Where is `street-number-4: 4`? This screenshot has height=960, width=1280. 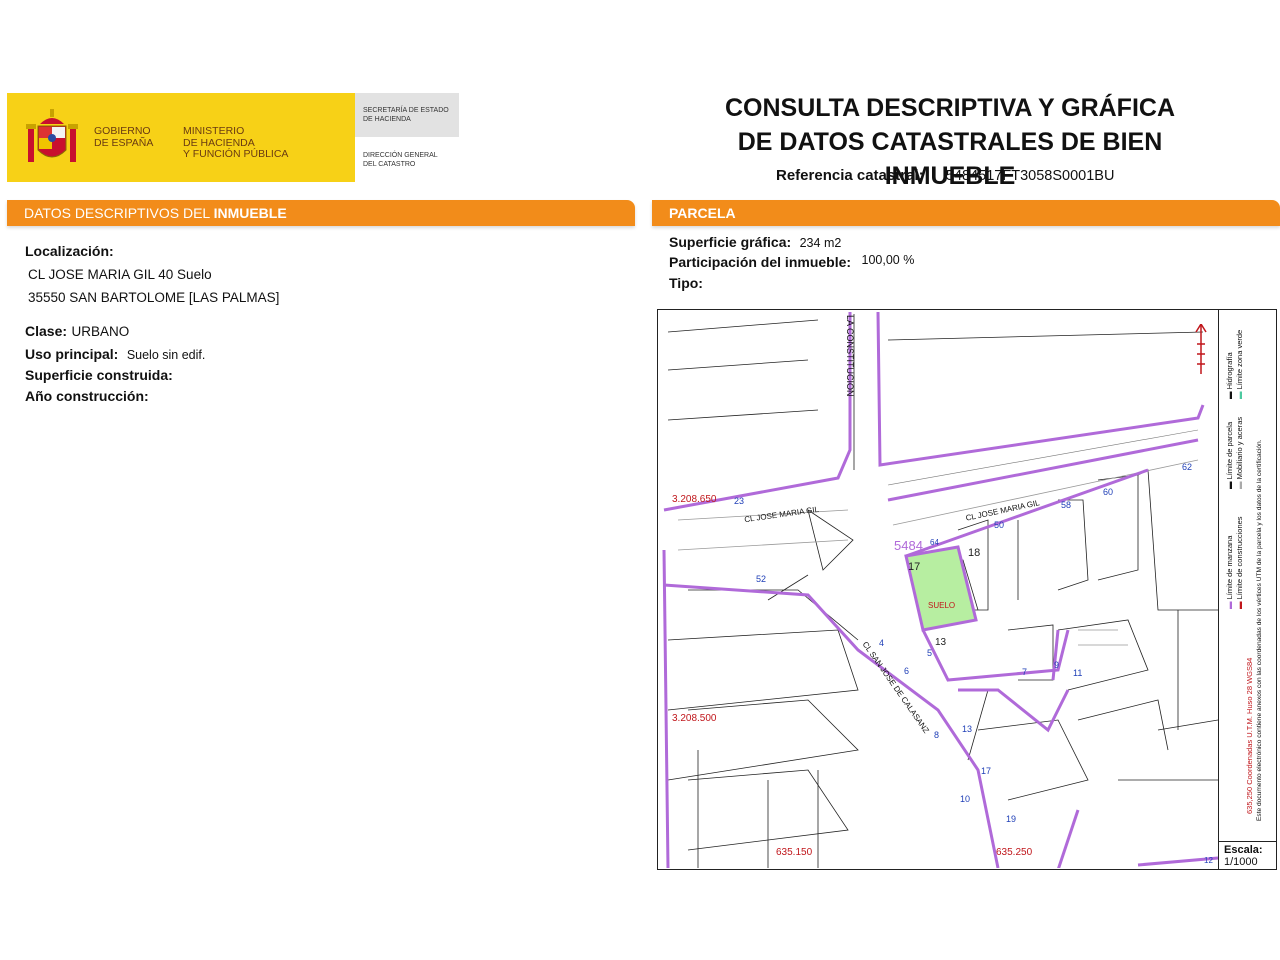 street-number-4: 4 is located at coordinates (882, 643).